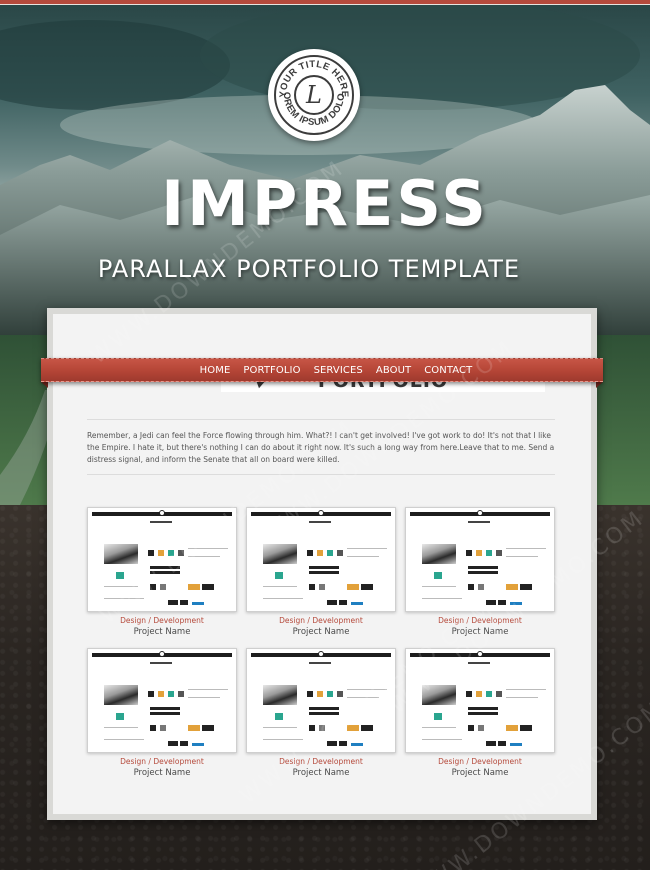  Describe the element at coordinates (309, 269) in the screenshot. I see `hero-subtitle: PARALLAX PORTFOLIO TEMPLATE` at that location.